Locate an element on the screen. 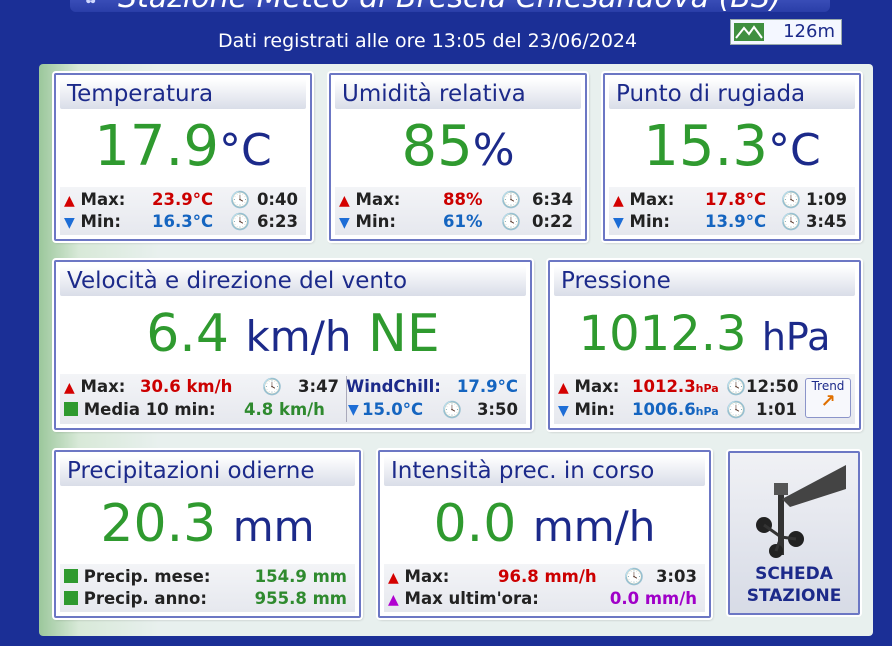 The height and width of the screenshot is (646, 892). temperature-title: Temperatura is located at coordinates (183, 94).